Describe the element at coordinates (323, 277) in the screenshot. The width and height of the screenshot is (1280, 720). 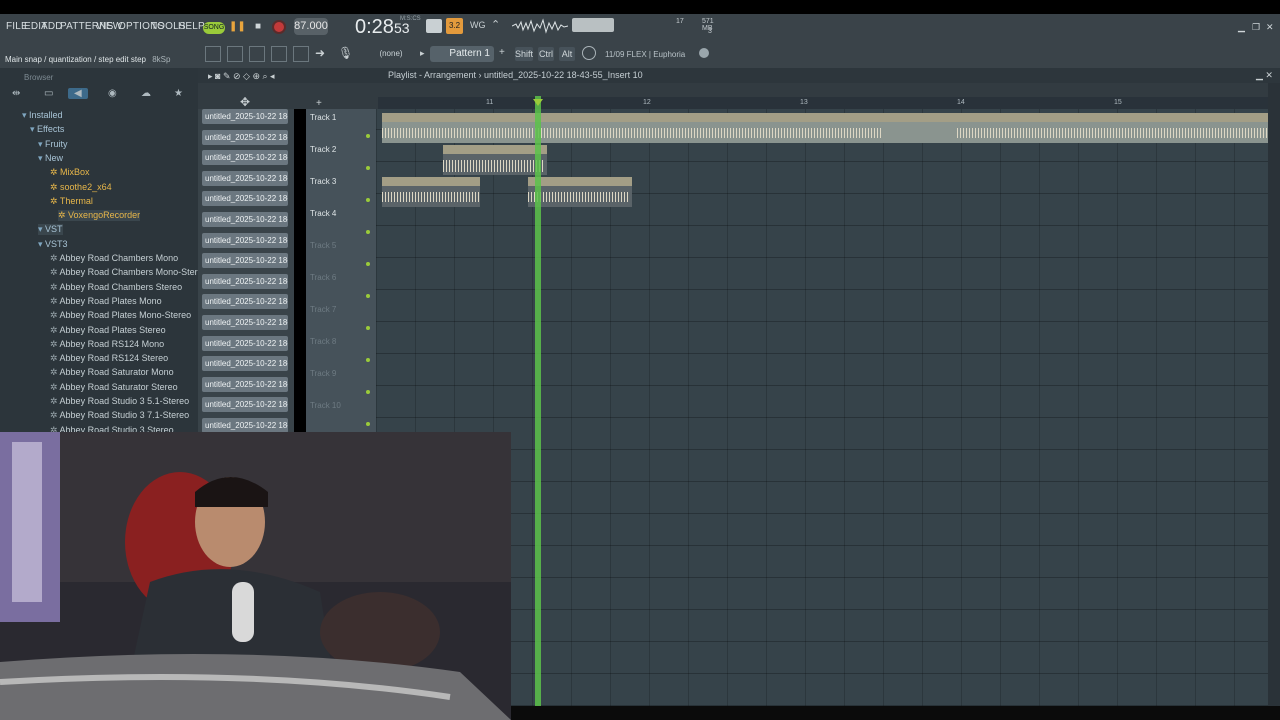
I see `track-header: Track 6` at that location.